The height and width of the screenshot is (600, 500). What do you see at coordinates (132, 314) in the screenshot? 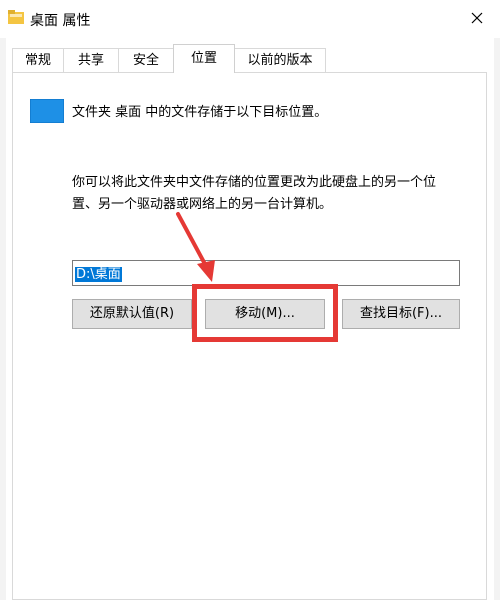
I see `restore-default-button: 还原默认值(R)` at bounding box center [132, 314].